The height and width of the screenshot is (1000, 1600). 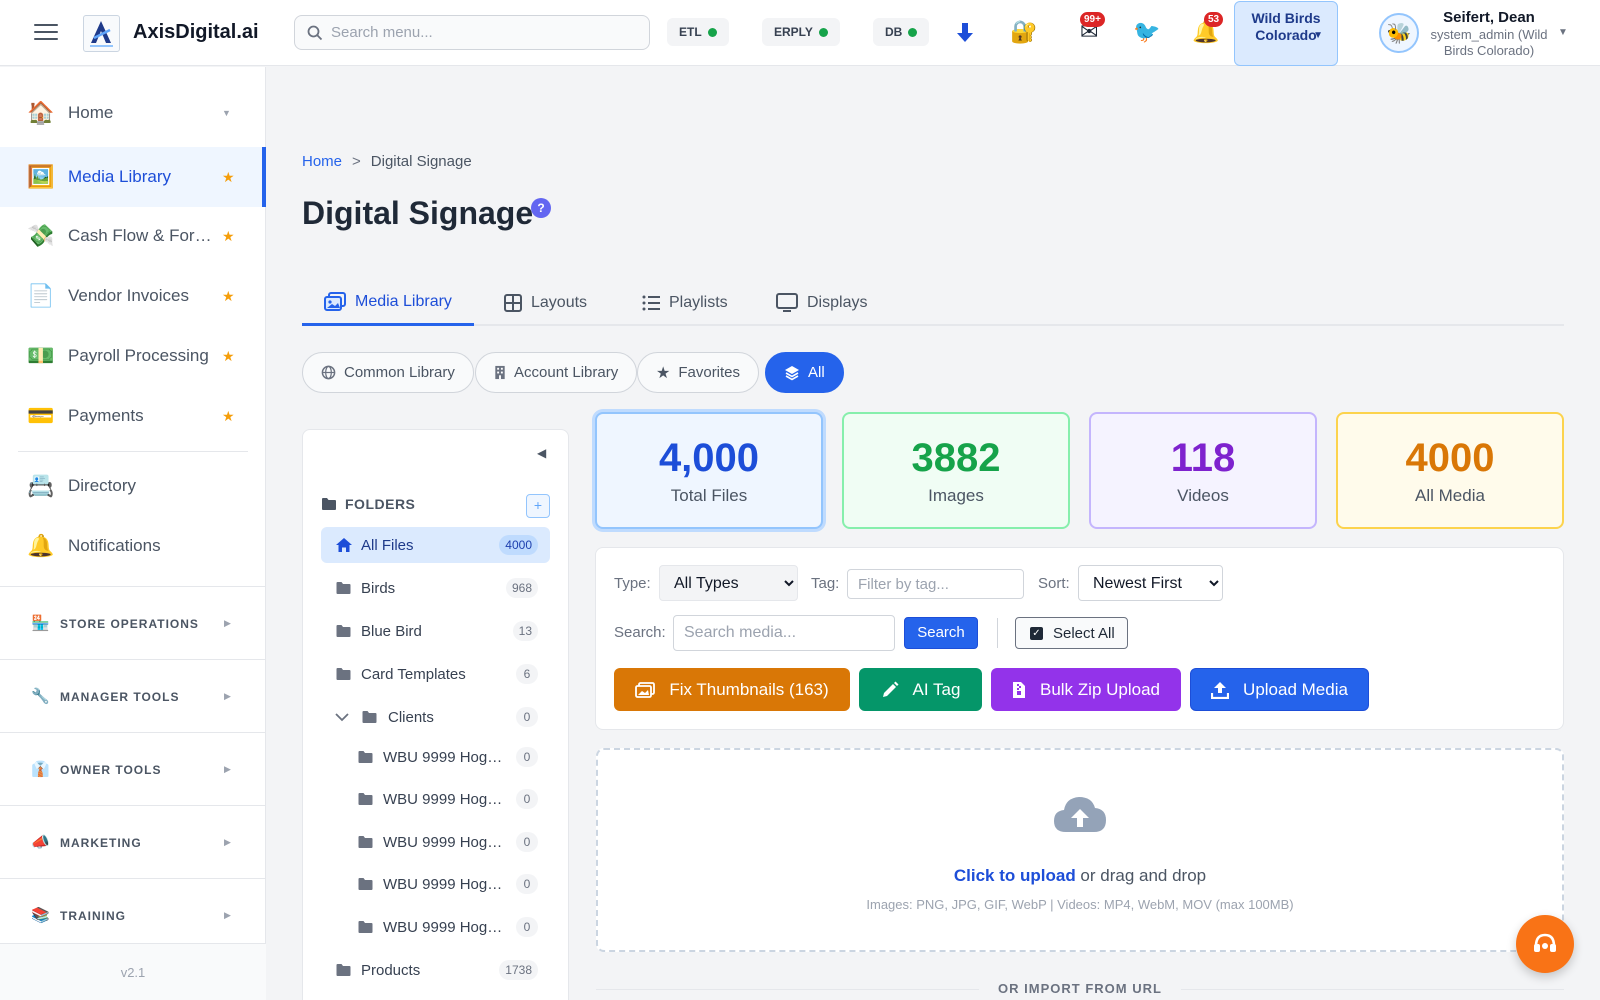 What do you see at coordinates (941, 633) in the screenshot?
I see `search-button: Search` at bounding box center [941, 633].